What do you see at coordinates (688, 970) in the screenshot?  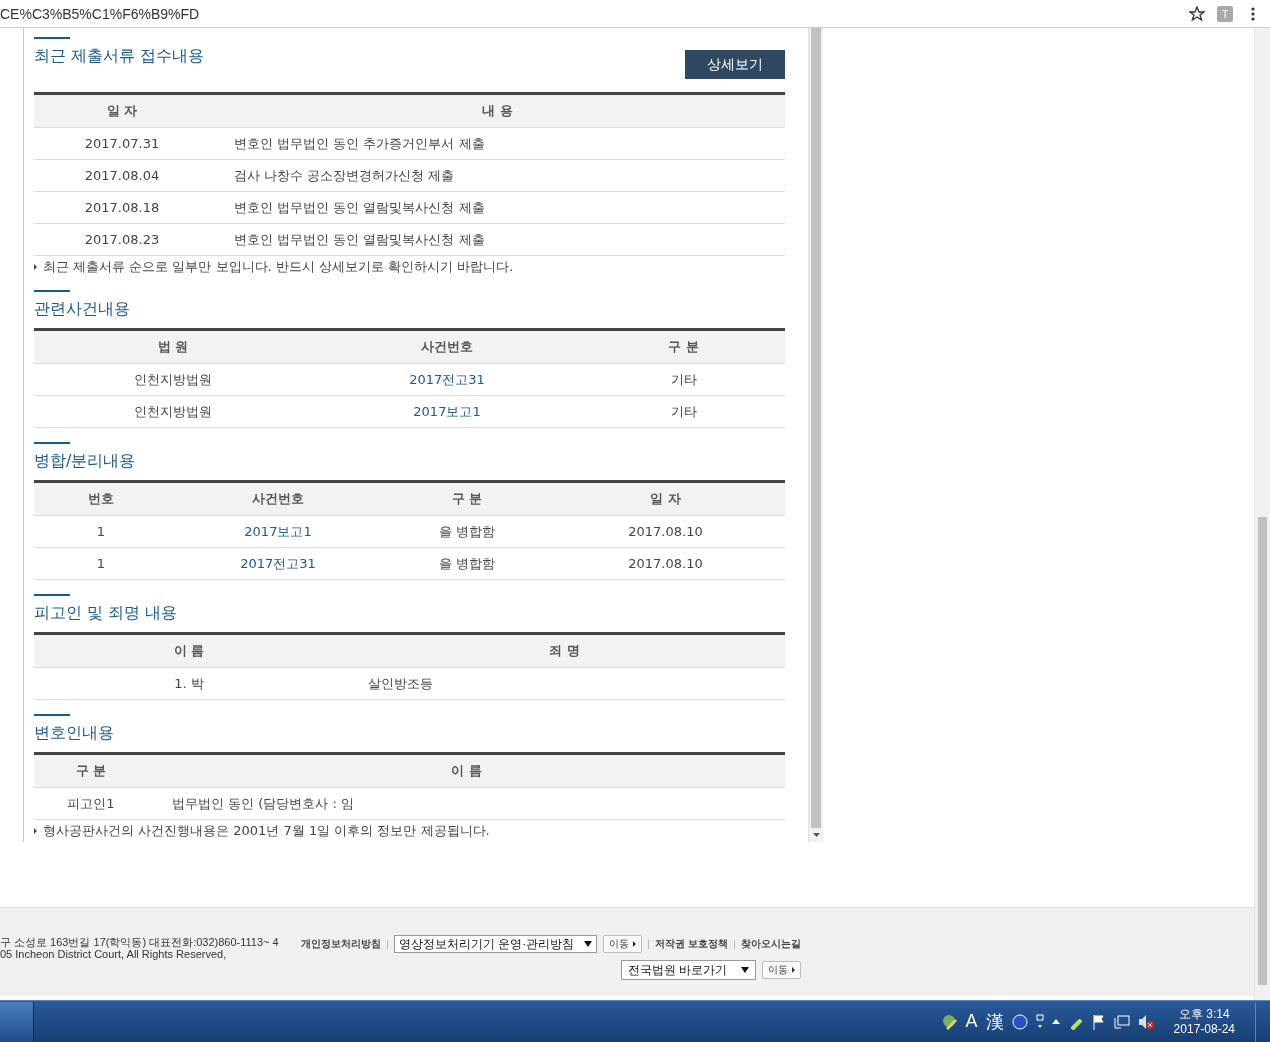 I see `court-dropdown: 전국법원 바로가기` at bounding box center [688, 970].